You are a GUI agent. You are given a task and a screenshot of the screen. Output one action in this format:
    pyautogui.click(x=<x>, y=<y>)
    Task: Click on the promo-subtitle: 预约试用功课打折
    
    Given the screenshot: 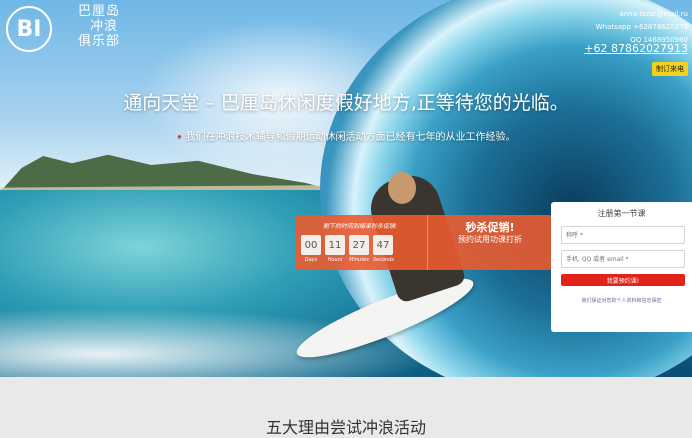 What is the action you would take?
    pyautogui.click(x=490, y=239)
    